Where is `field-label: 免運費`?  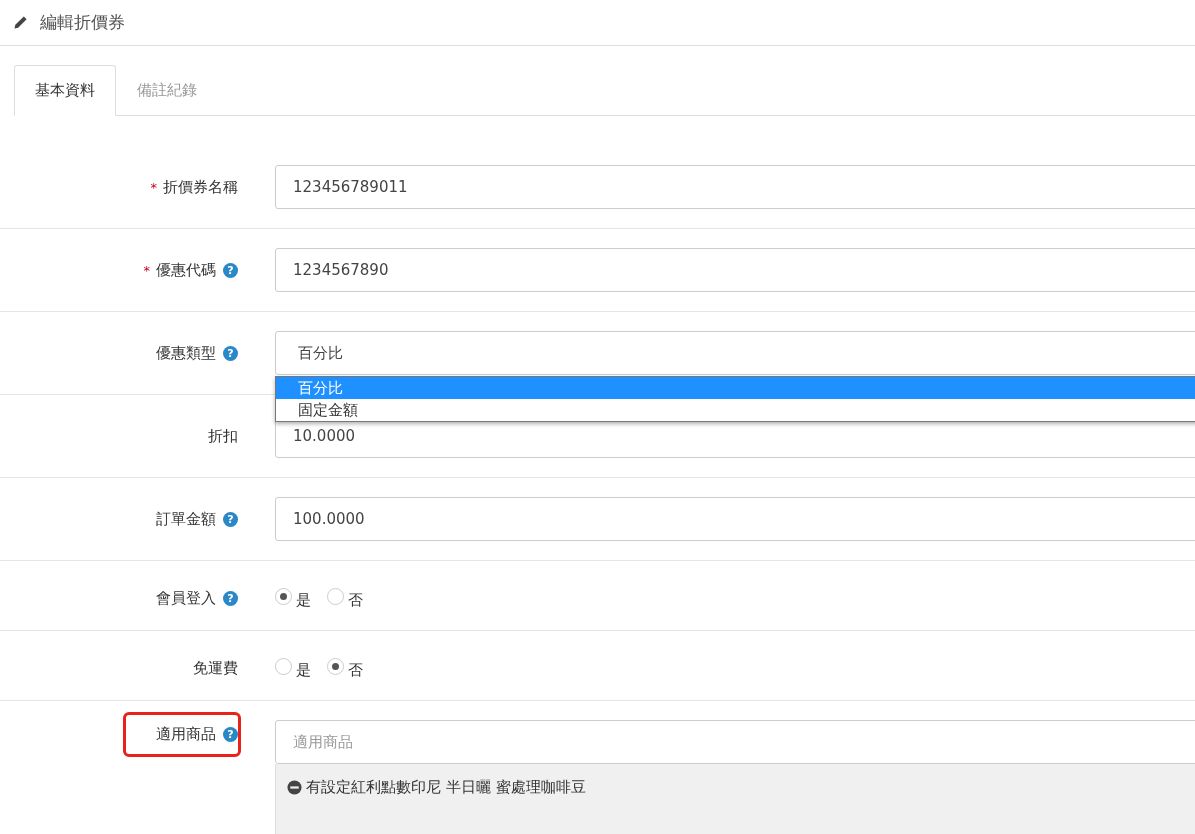 field-label: 免運費 is located at coordinates (215, 668).